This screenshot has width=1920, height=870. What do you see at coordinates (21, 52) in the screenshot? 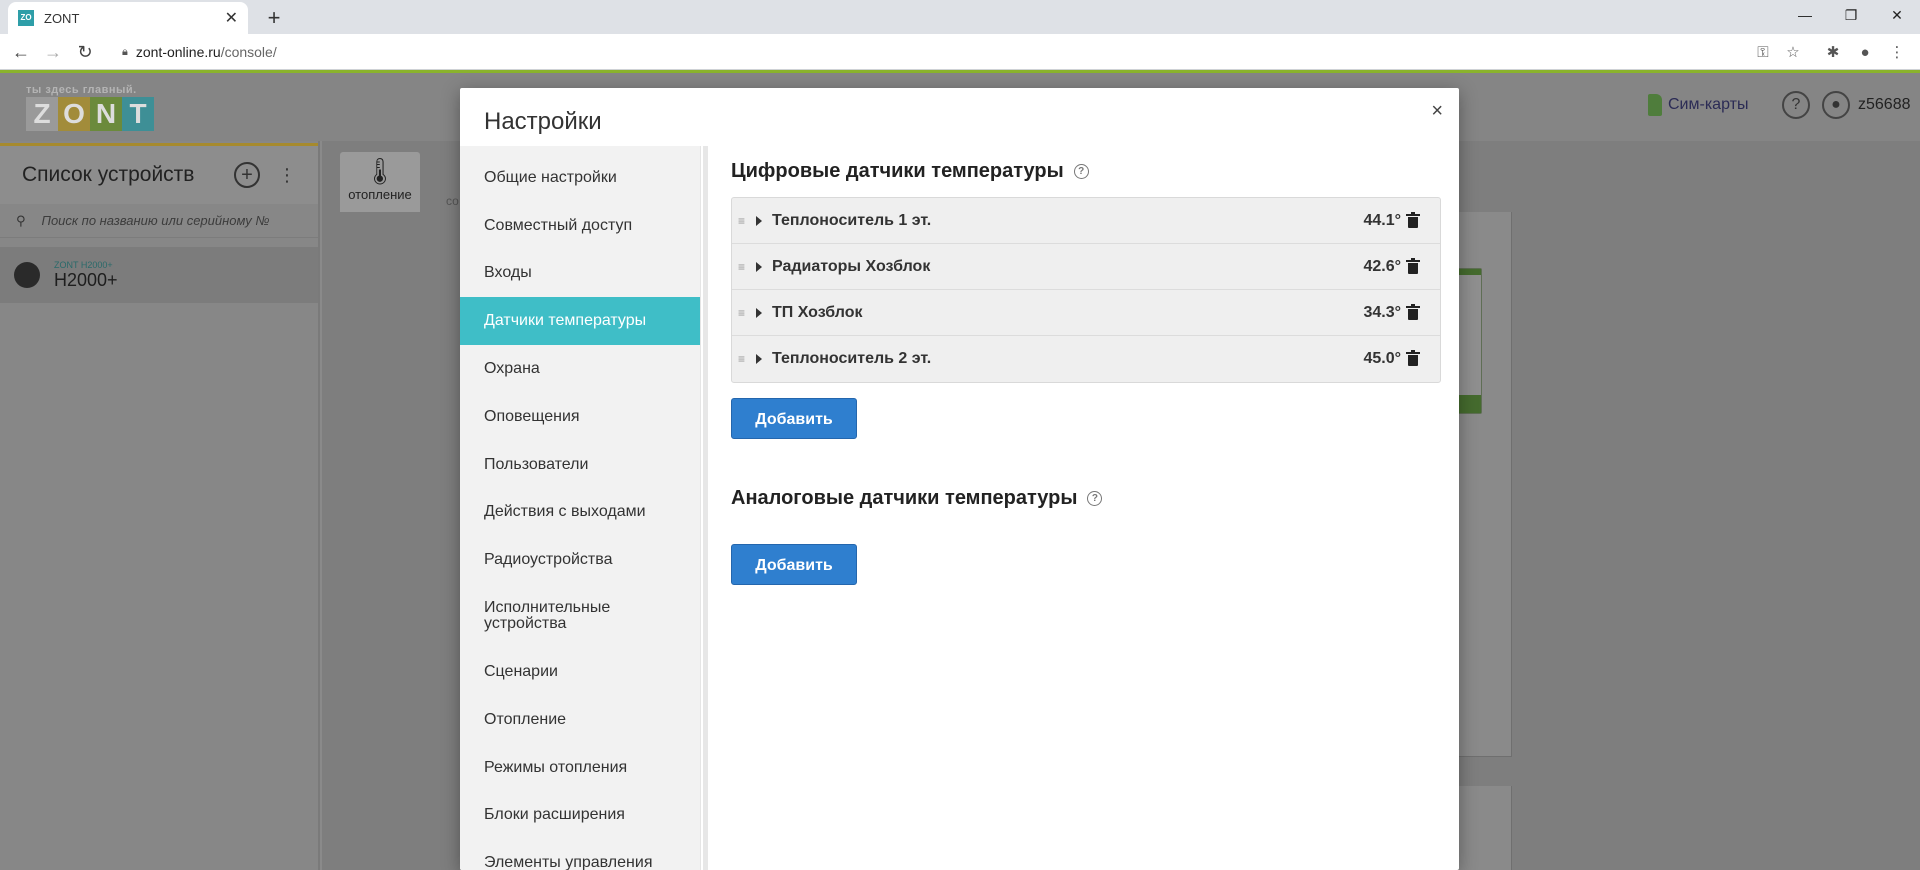
I see `back-icon: ←` at bounding box center [21, 52].